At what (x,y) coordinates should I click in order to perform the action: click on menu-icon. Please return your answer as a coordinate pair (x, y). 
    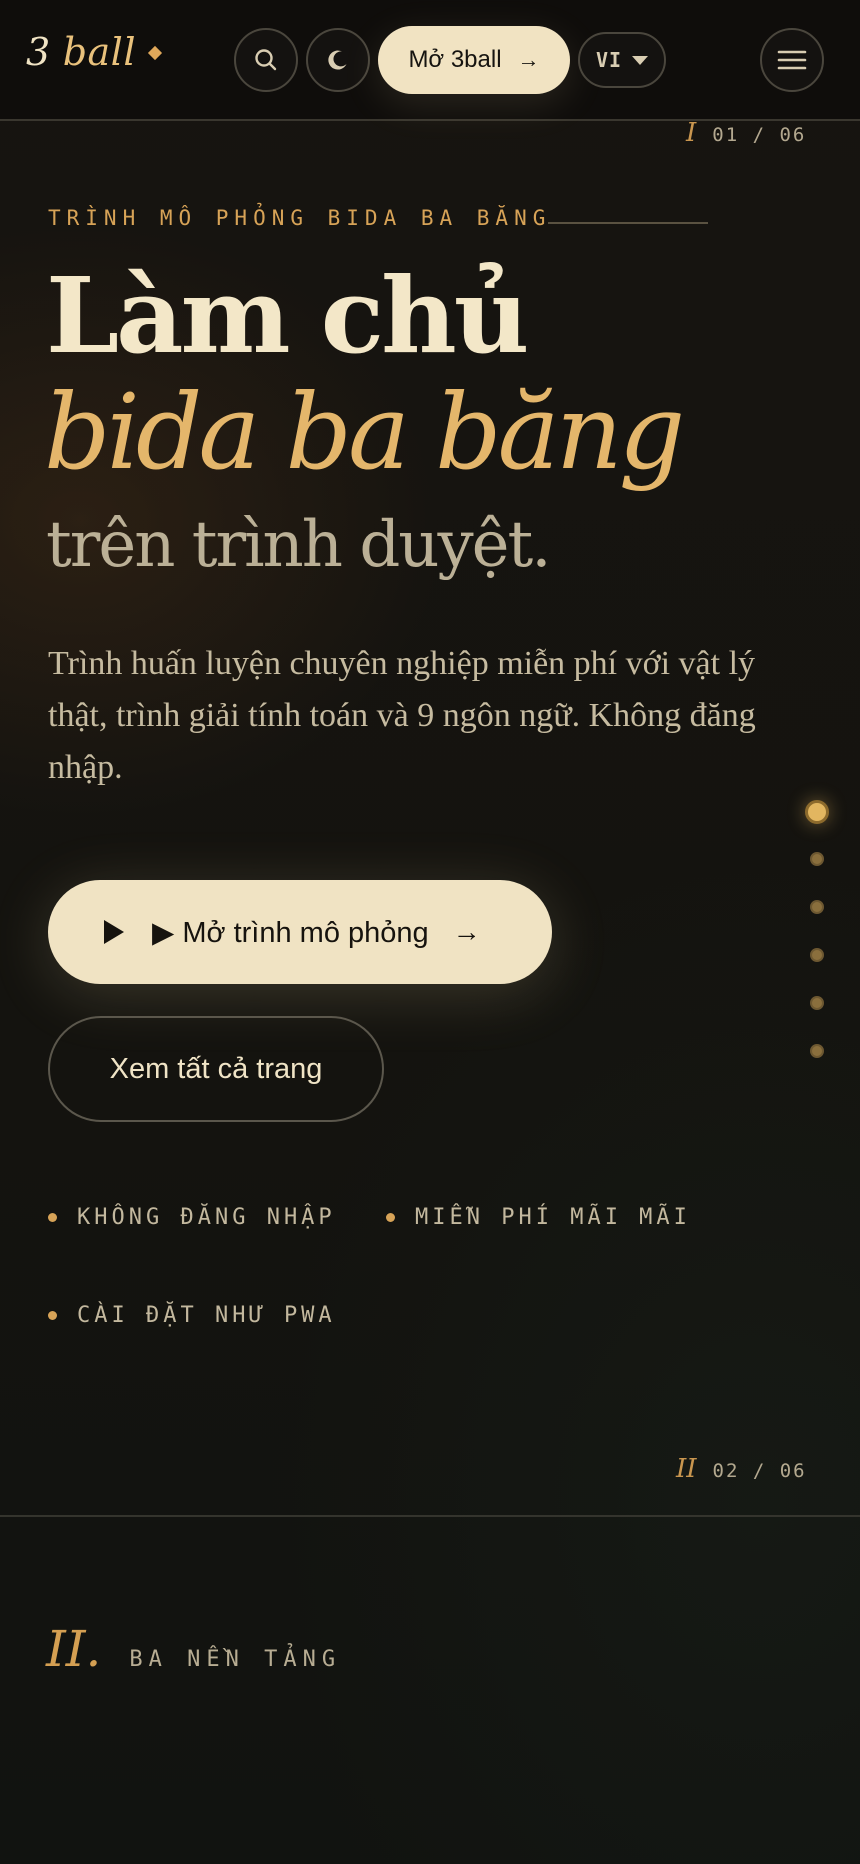
    Looking at the image, I should click on (792, 60).